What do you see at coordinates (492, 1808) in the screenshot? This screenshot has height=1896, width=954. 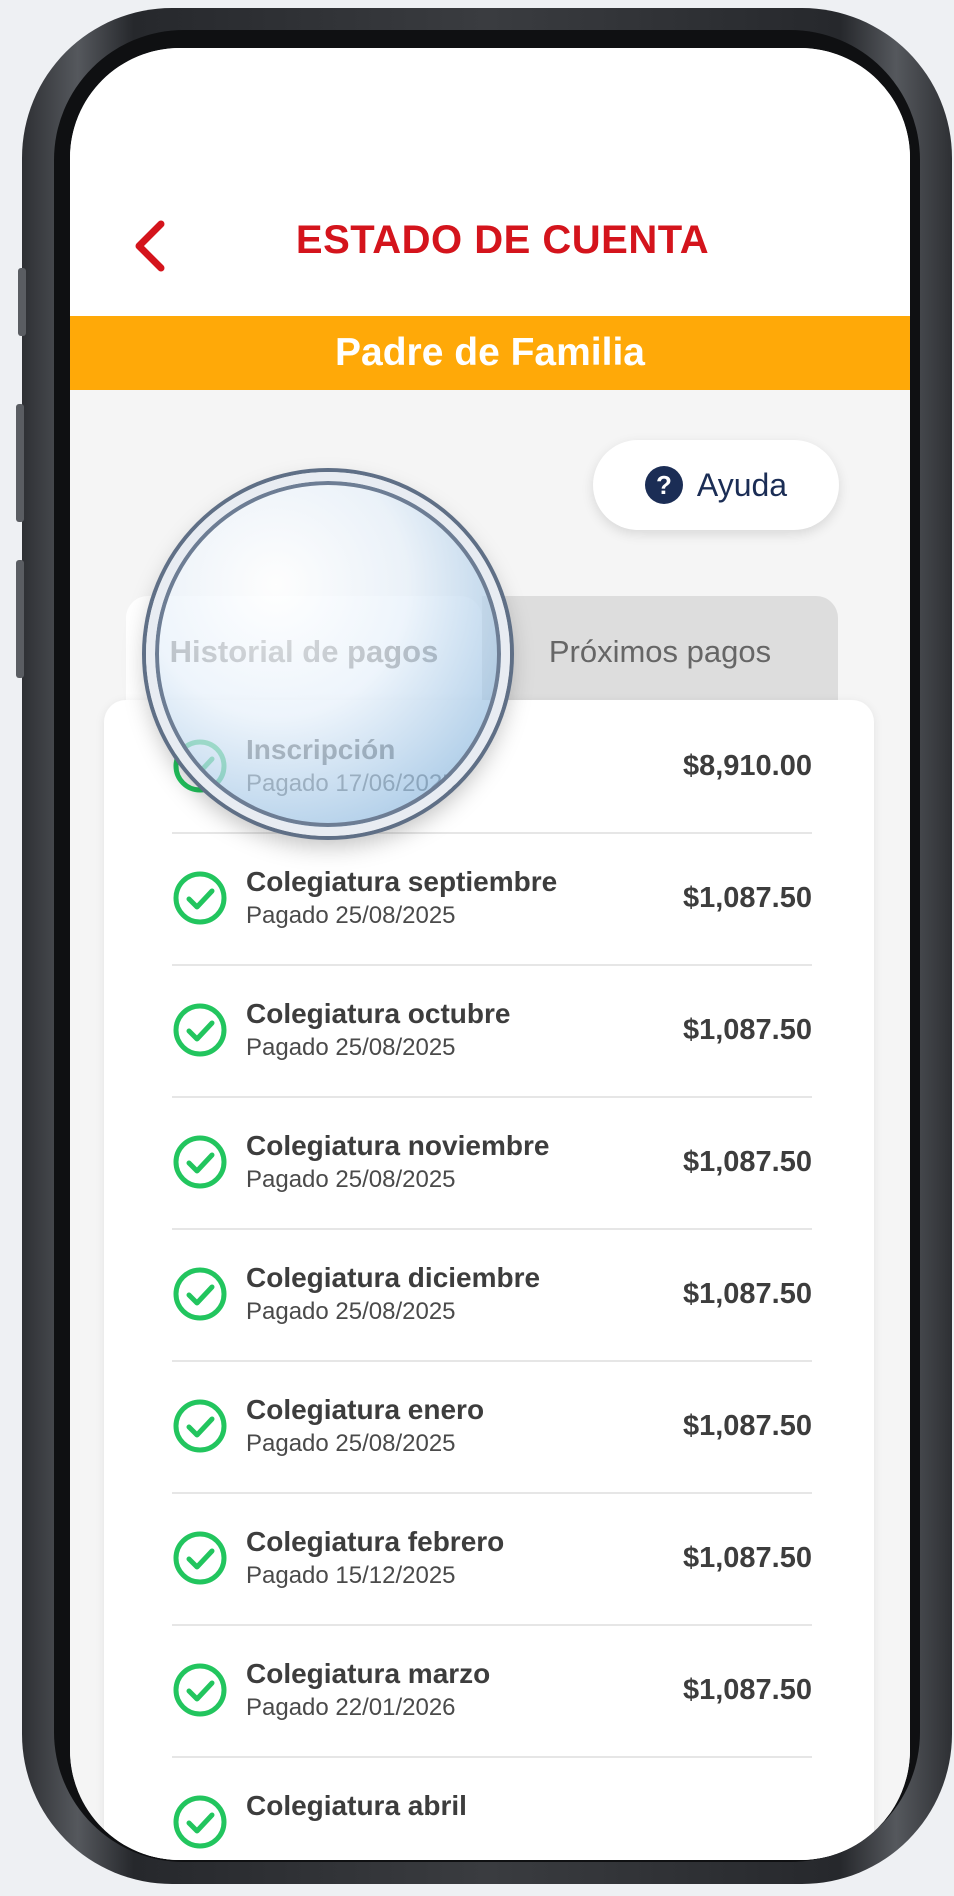 I see `list-item: Colegiatura abril` at bounding box center [492, 1808].